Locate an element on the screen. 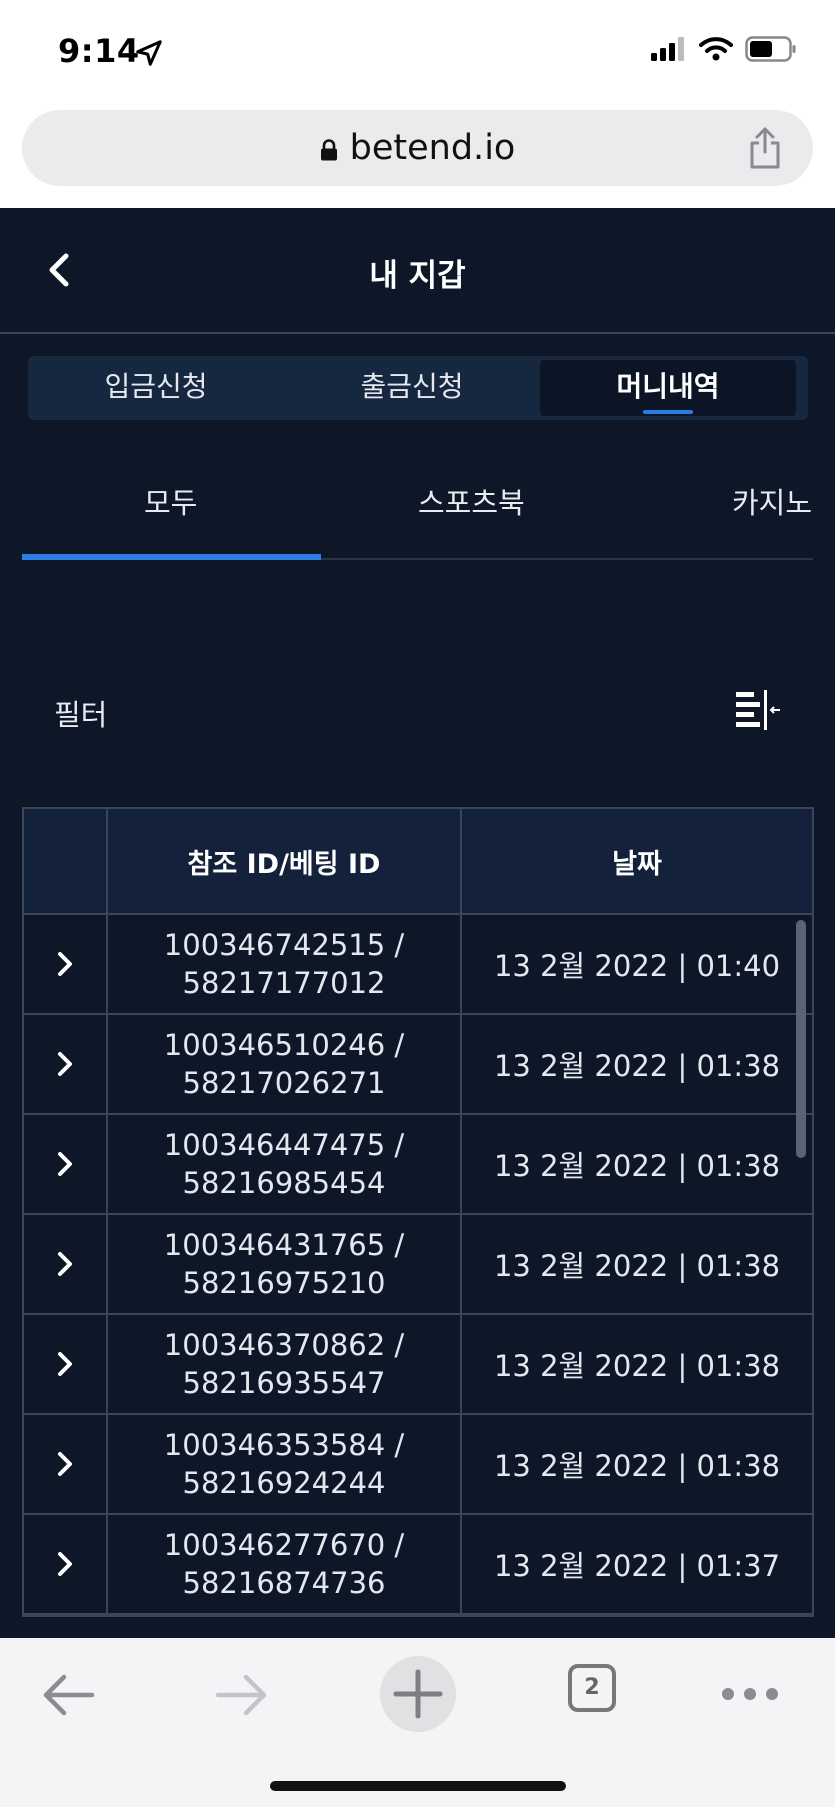 The width and height of the screenshot is (835, 1807). row-ids-cell: 100346431765 / 58216975210 is located at coordinates (285, 1264).